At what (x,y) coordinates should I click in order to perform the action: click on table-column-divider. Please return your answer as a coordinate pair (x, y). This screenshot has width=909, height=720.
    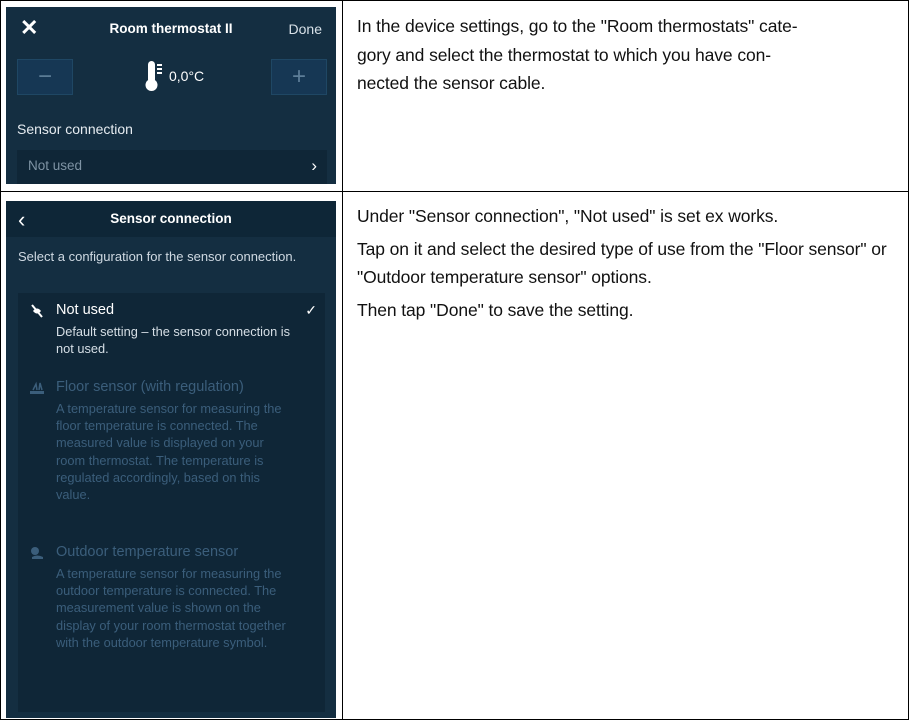
    Looking at the image, I should click on (342, 360).